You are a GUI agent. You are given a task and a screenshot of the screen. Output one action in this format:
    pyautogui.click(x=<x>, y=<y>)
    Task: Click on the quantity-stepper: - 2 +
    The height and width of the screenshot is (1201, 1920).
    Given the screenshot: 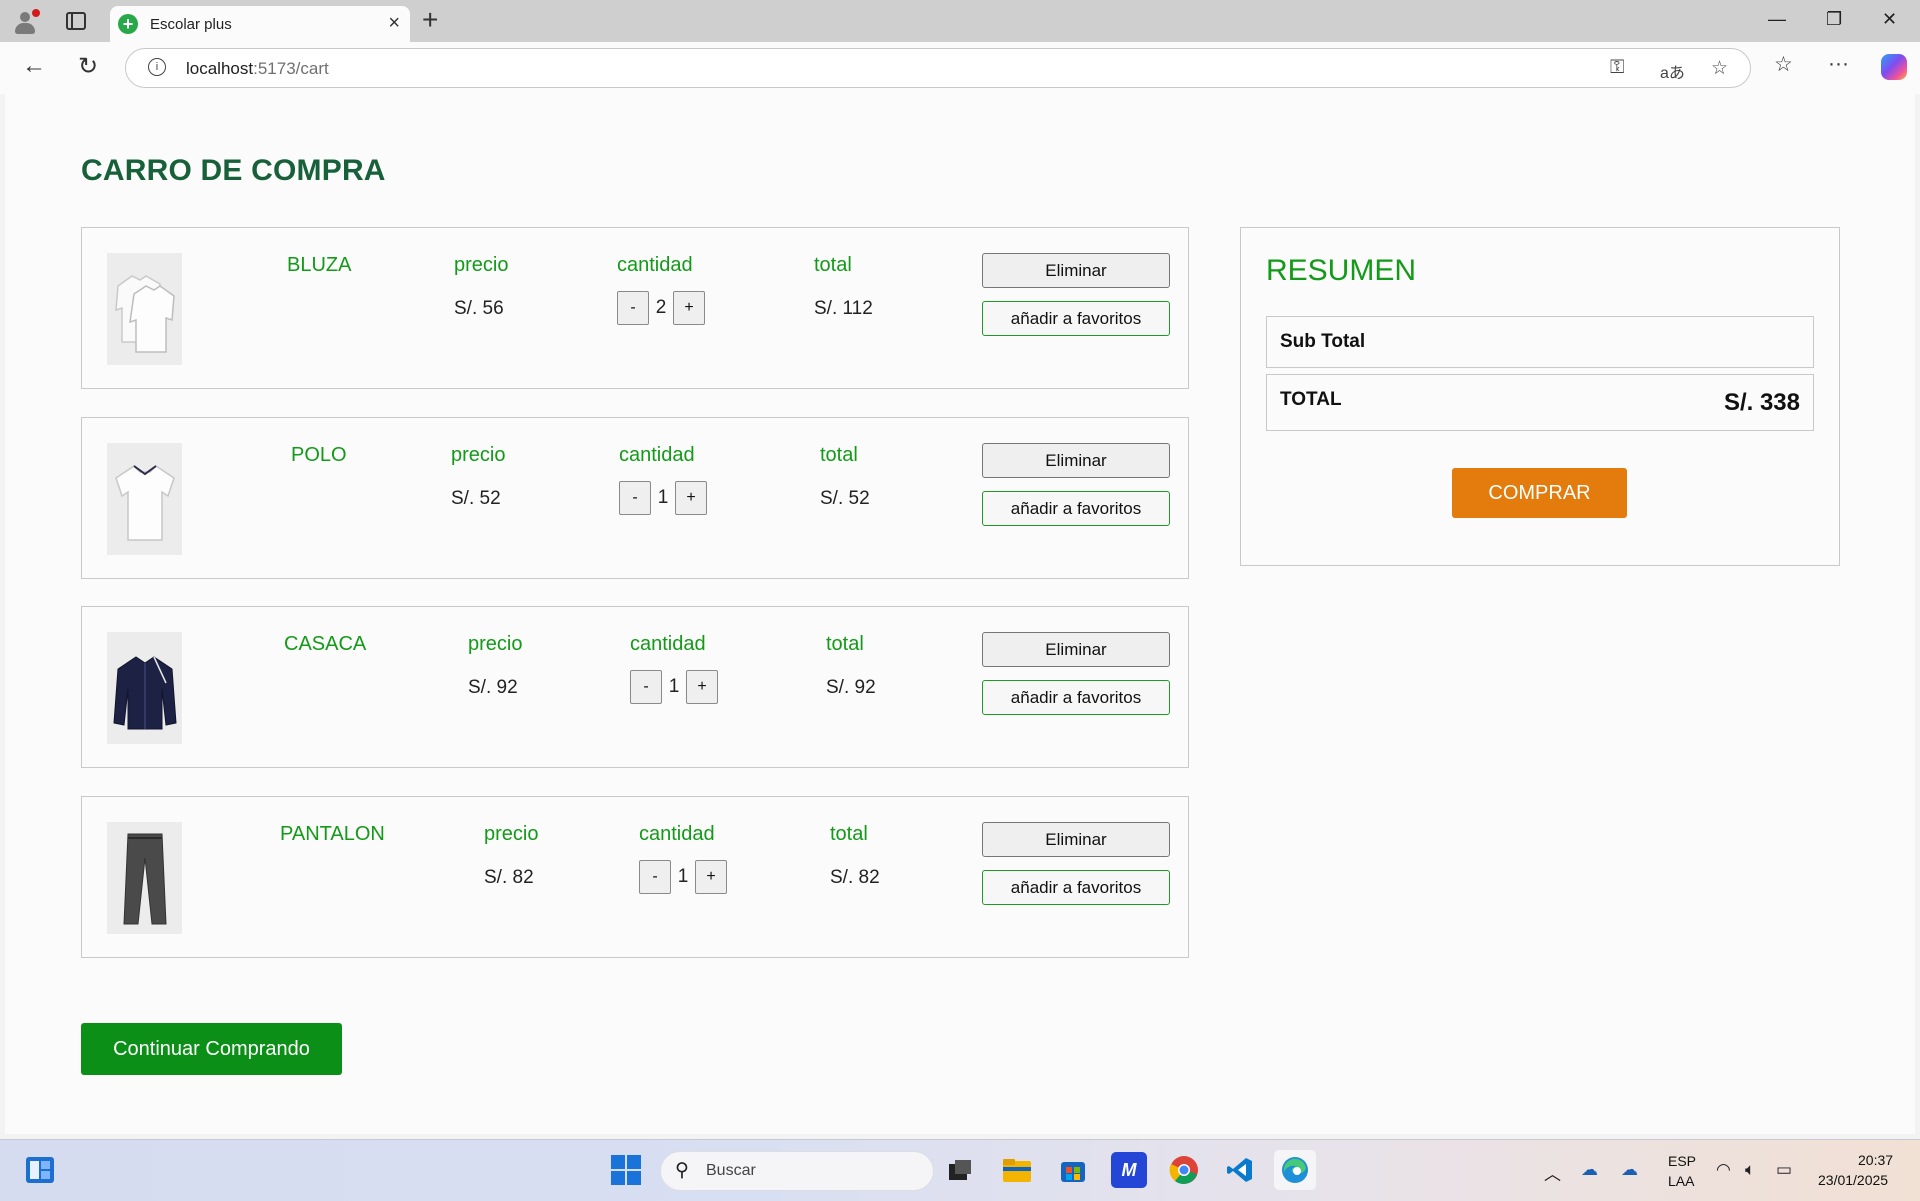 What is the action you would take?
    pyautogui.click(x=661, y=308)
    